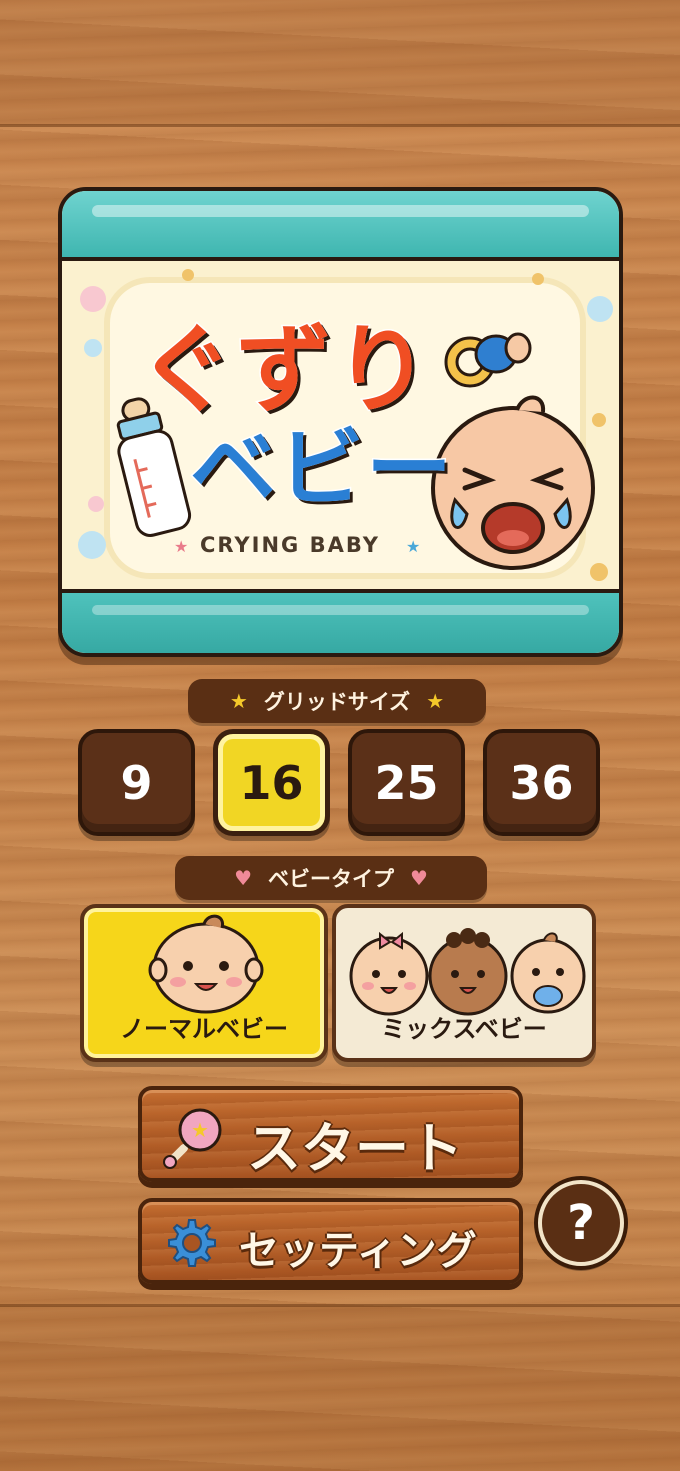  I want to click on pacifier-icon, so click(488, 360).